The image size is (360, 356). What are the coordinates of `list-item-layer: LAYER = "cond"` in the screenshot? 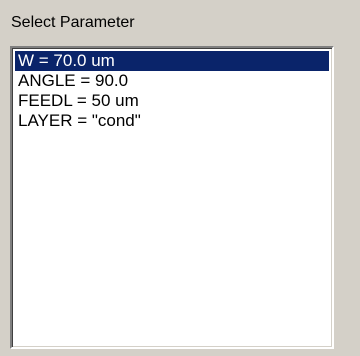 It's located at (172, 121).